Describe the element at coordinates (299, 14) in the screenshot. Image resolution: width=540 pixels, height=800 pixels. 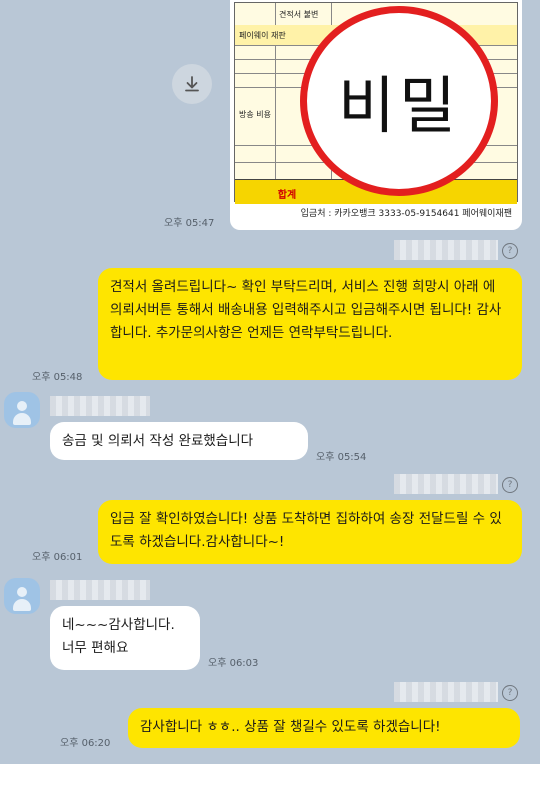
I see `table-row-label: 견적서 불변` at that location.